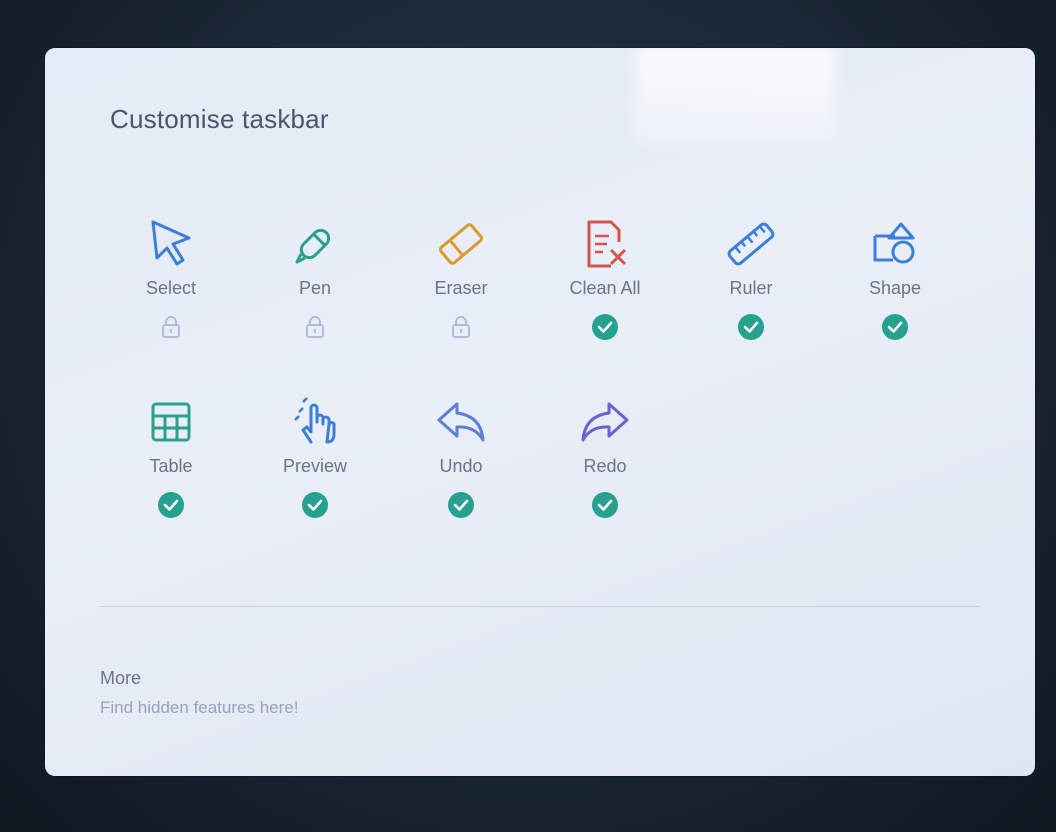  I want to click on tool-shape: Shape, so click(895, 278).